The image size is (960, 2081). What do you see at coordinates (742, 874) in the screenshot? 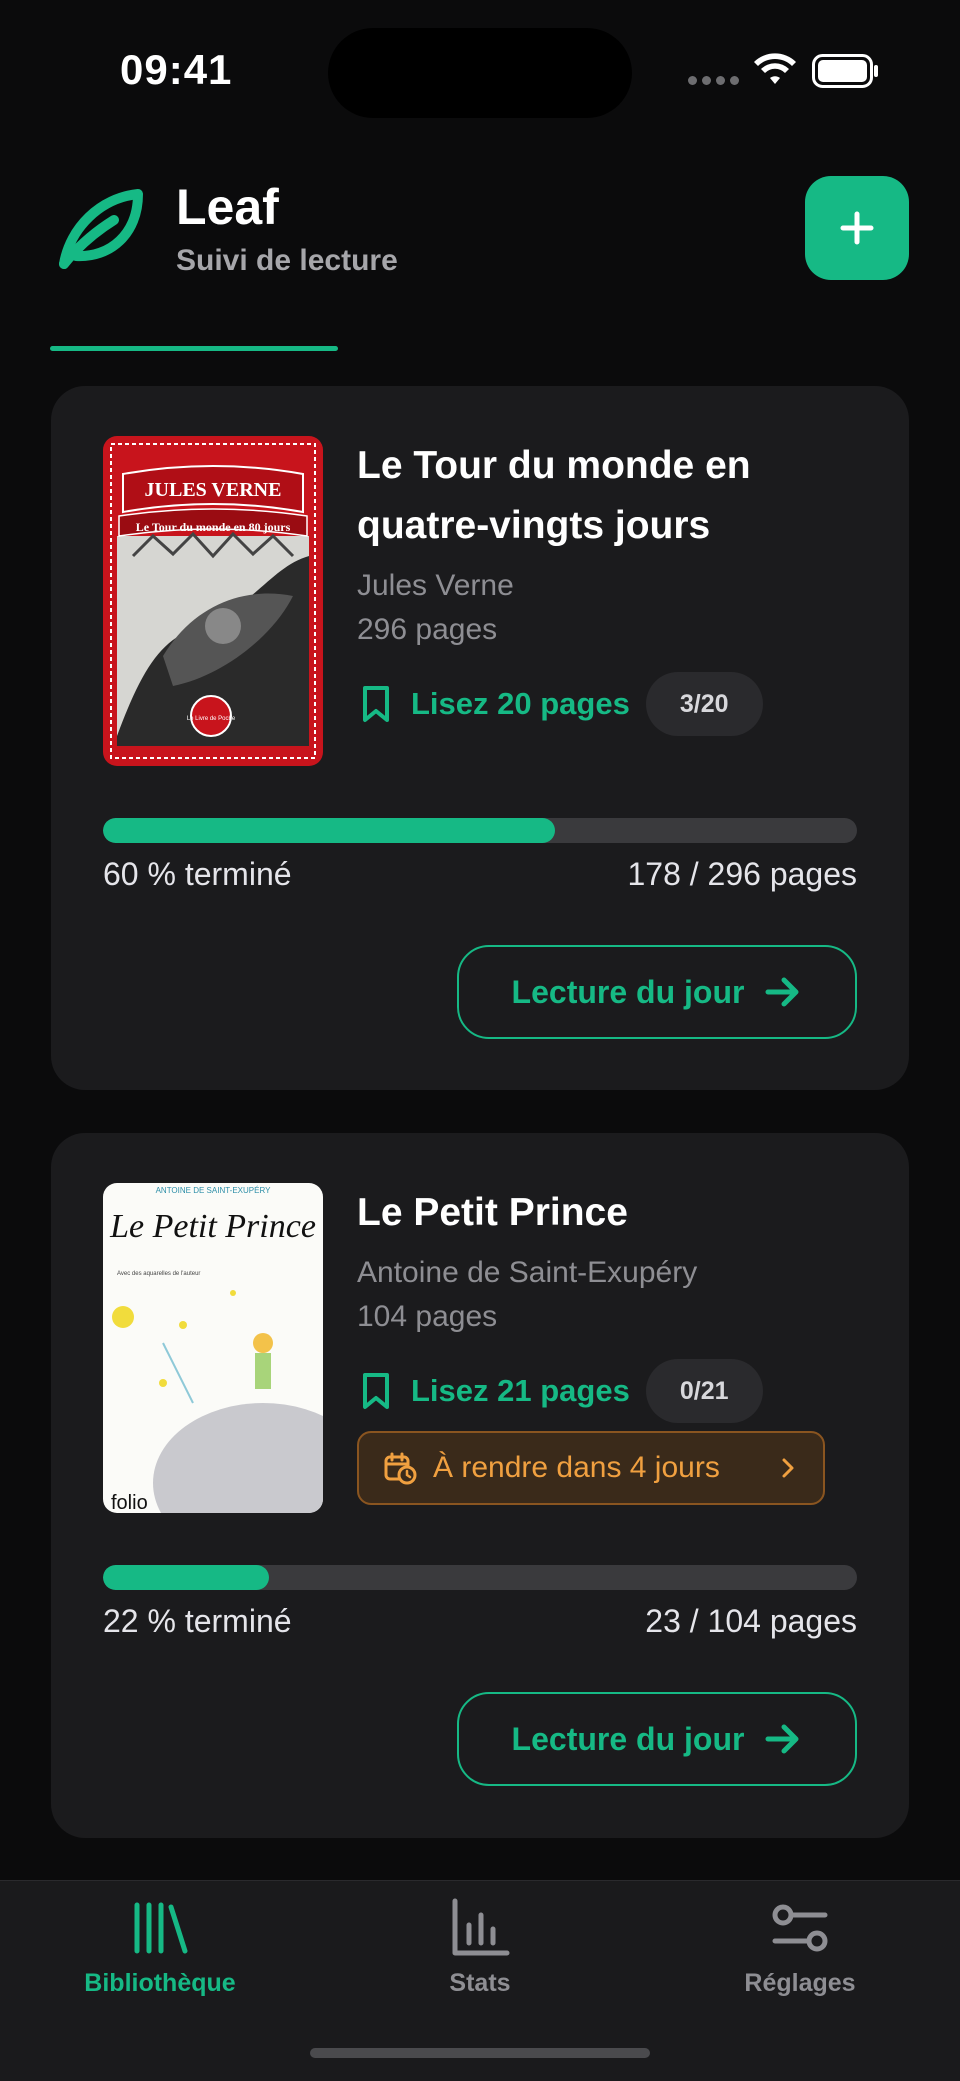
I see `progress-pages-label: 178 / 296 pages` at bounding box center [742, 874].